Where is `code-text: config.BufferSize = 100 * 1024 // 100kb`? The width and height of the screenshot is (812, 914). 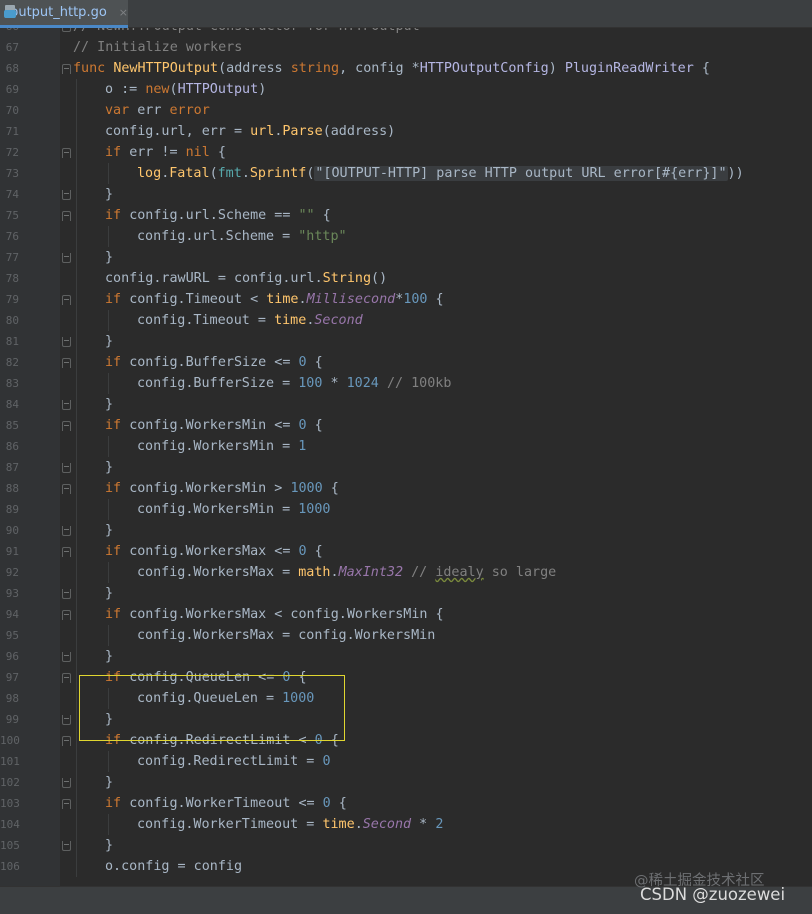
code-text: config.BufferSize = 100 * 1024 // 100kb is located at coordinates (294, 383).